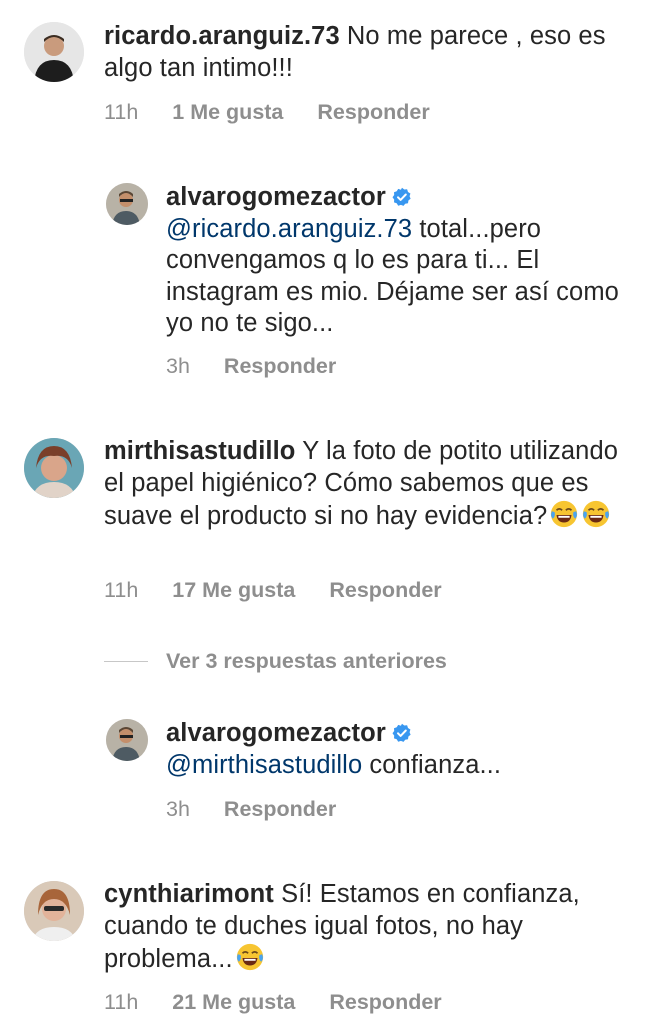 Image resolution: width=645 pixels, height=1024 pixels. Describe the element at coordinates (284, 112) in the screenshot. I see `comment-meta: 11h 1 Me gusta Responder` at that location.